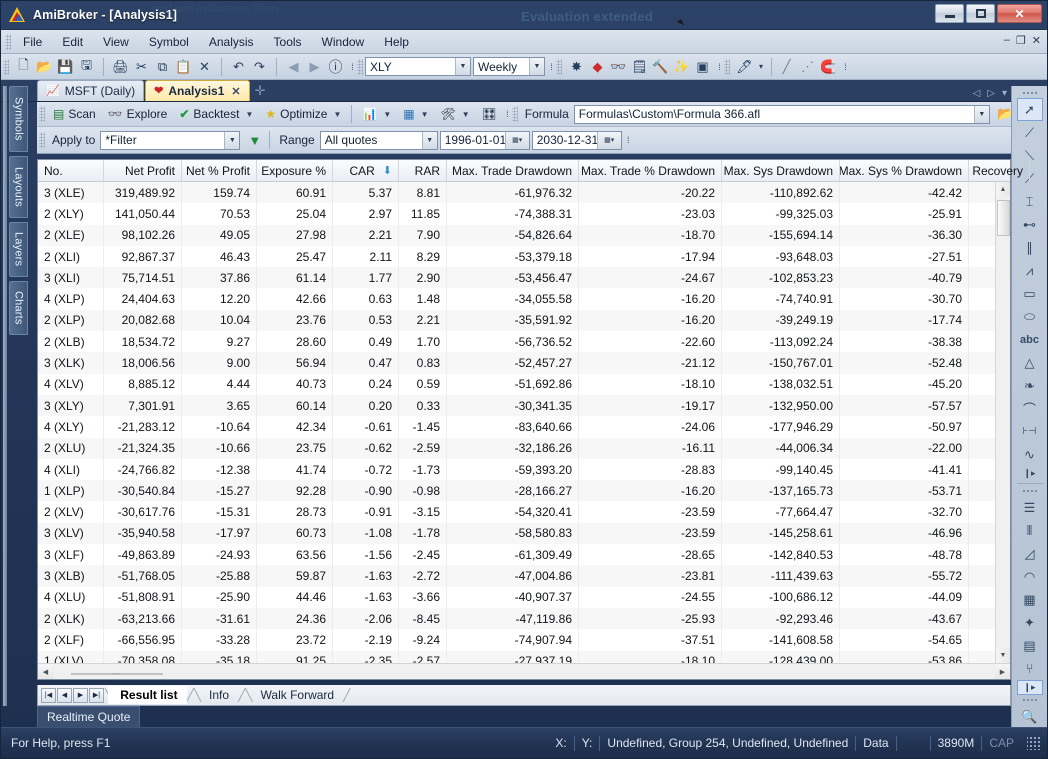 The width and height of the screenshot is (1048, 759). What do you see at coordinates (80, 695) in the screenshot?
I see `next-record-button: ▶` at bounding box center [80, 695].